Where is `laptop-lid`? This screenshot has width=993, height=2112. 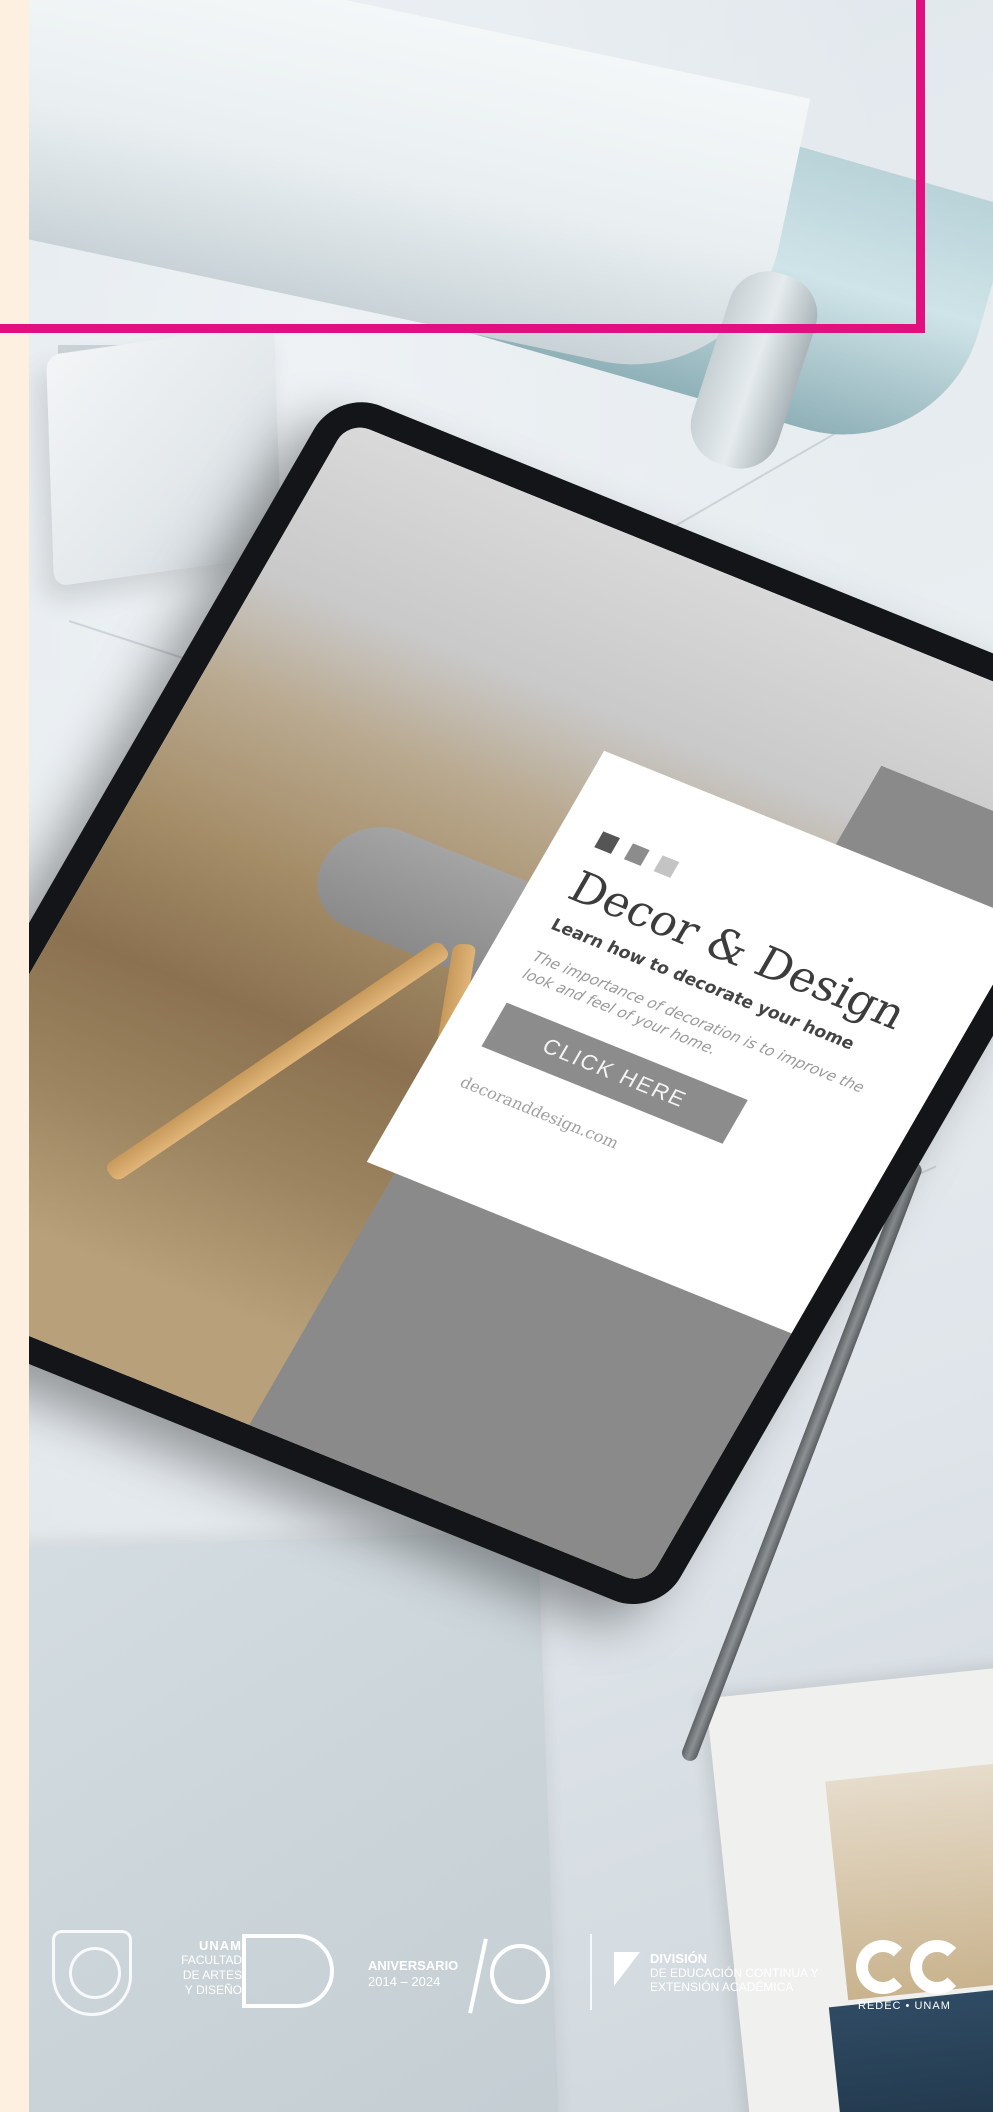 laptop-lid is located at coordinates (294, 1821).